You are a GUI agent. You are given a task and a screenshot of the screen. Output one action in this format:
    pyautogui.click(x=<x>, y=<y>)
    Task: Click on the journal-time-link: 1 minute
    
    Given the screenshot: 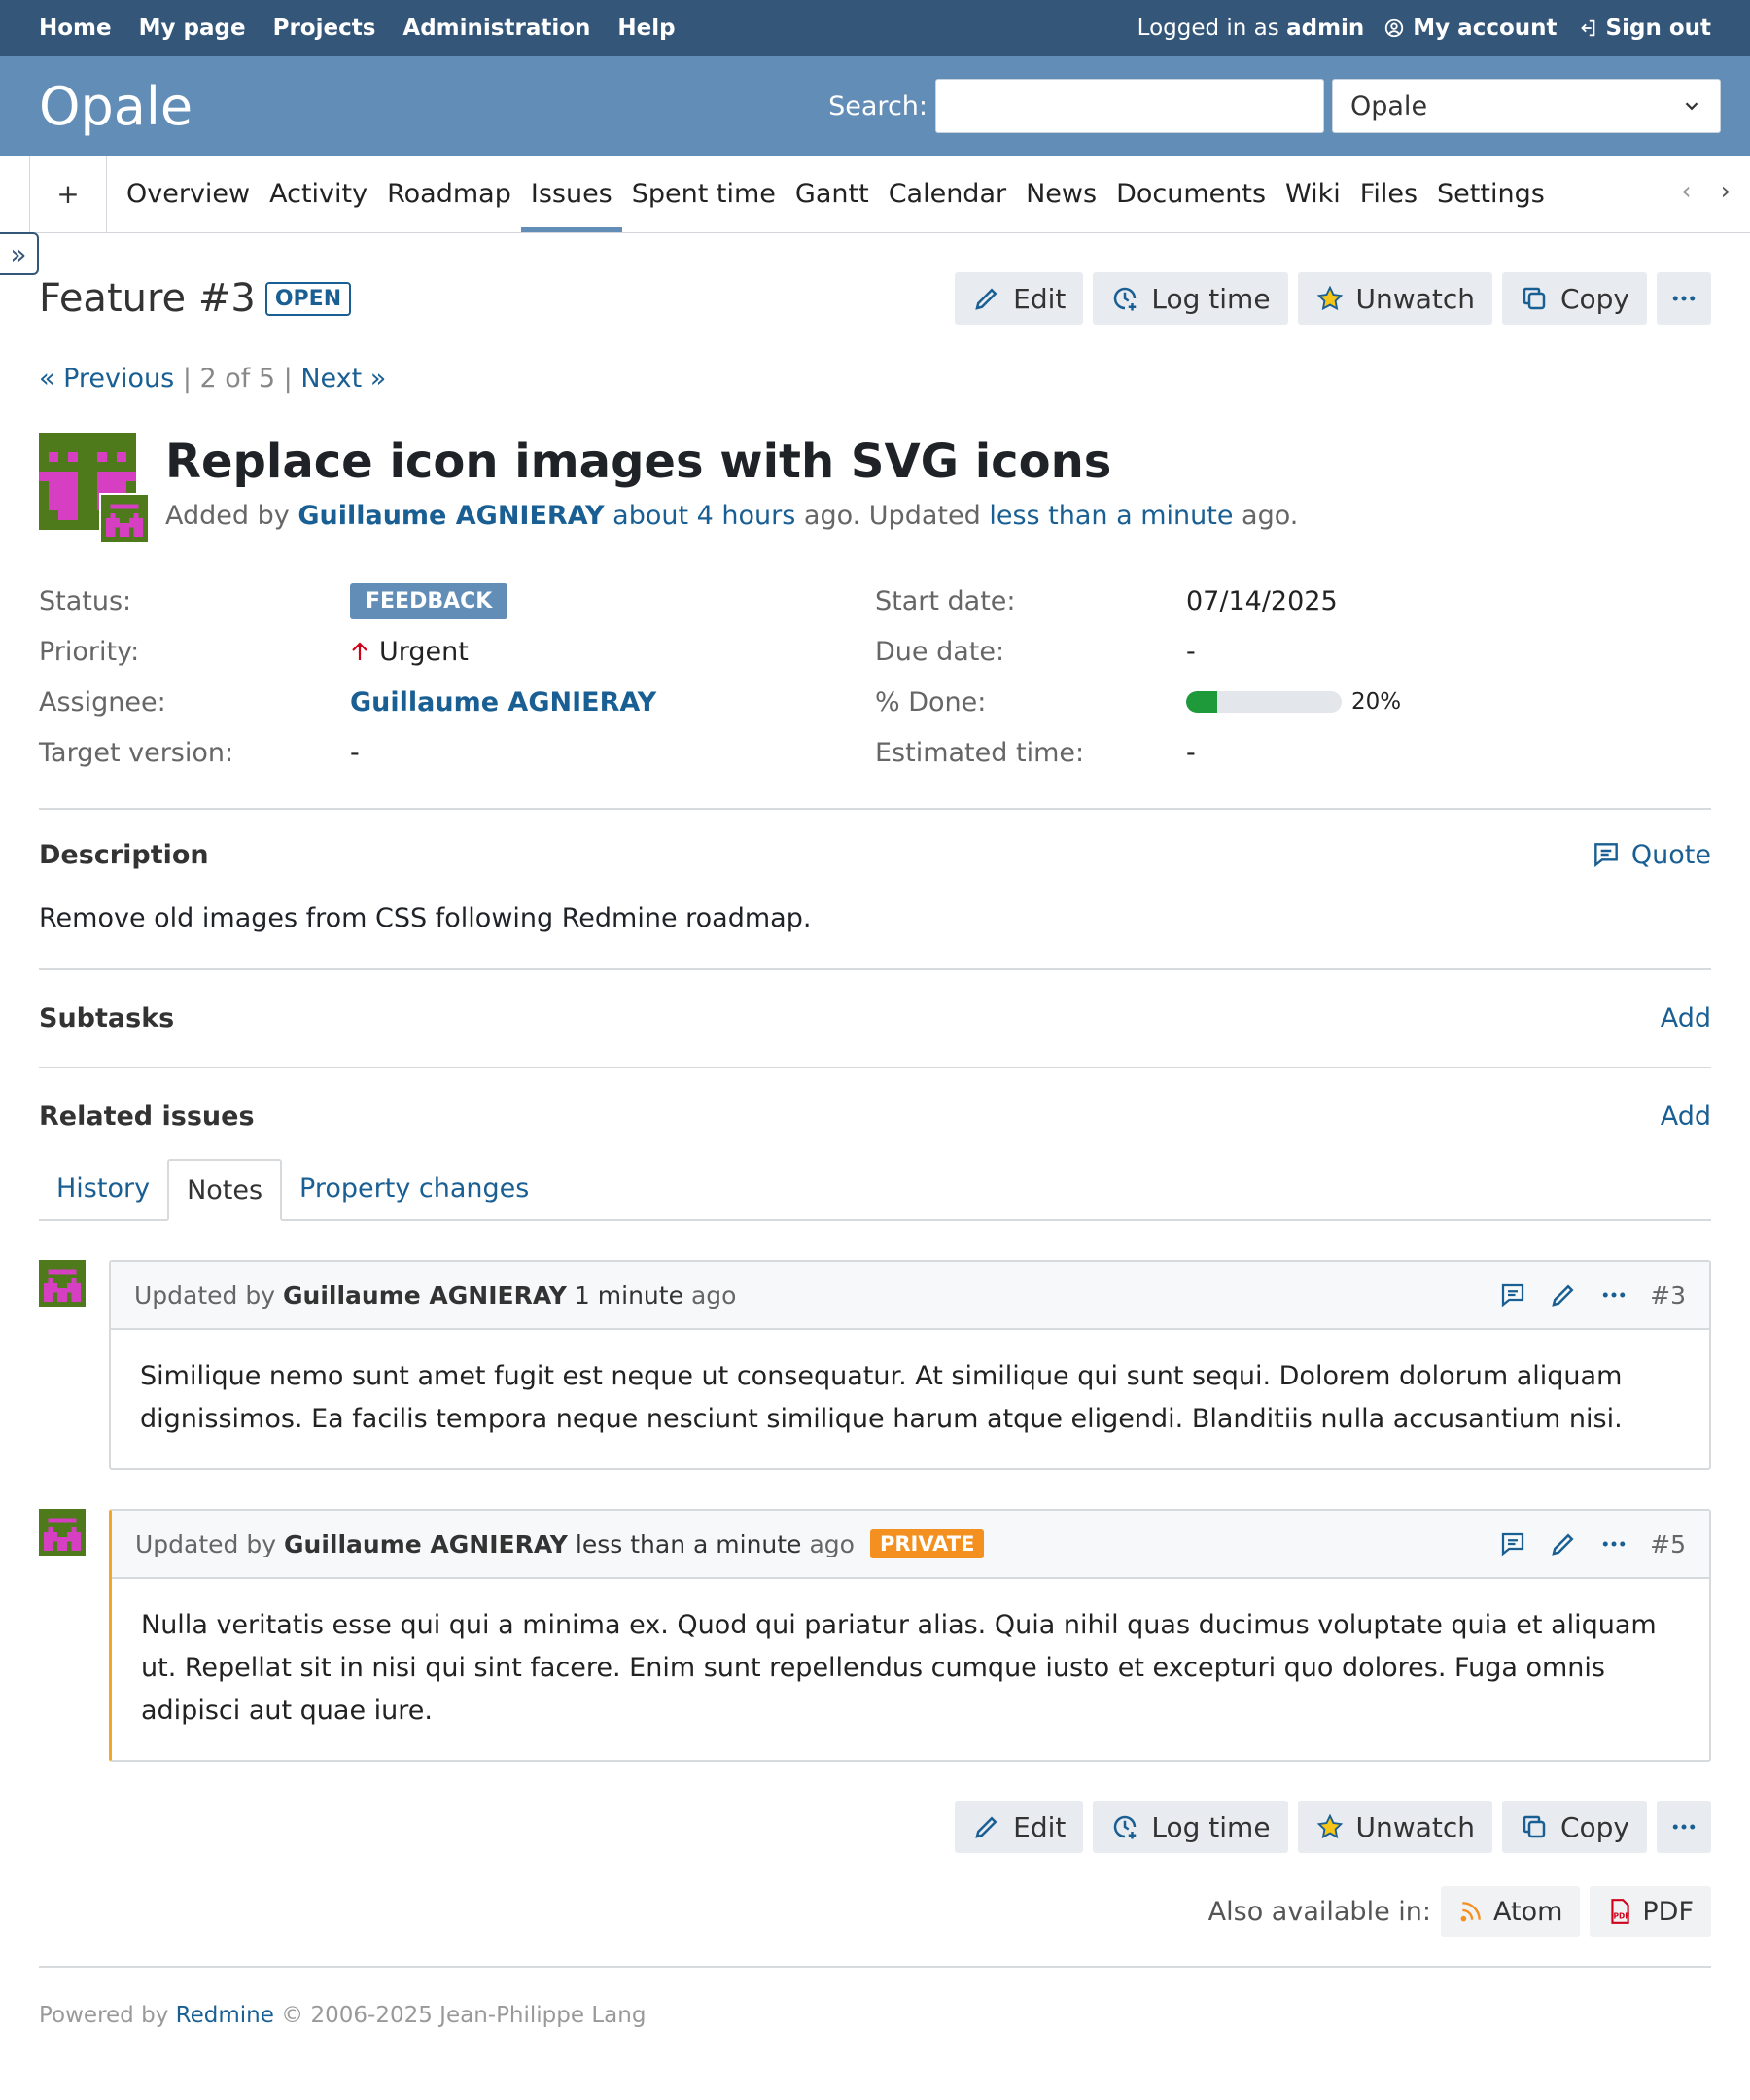 What is the action you would take?
    pyautogui.click(x=629, y=1295)
    